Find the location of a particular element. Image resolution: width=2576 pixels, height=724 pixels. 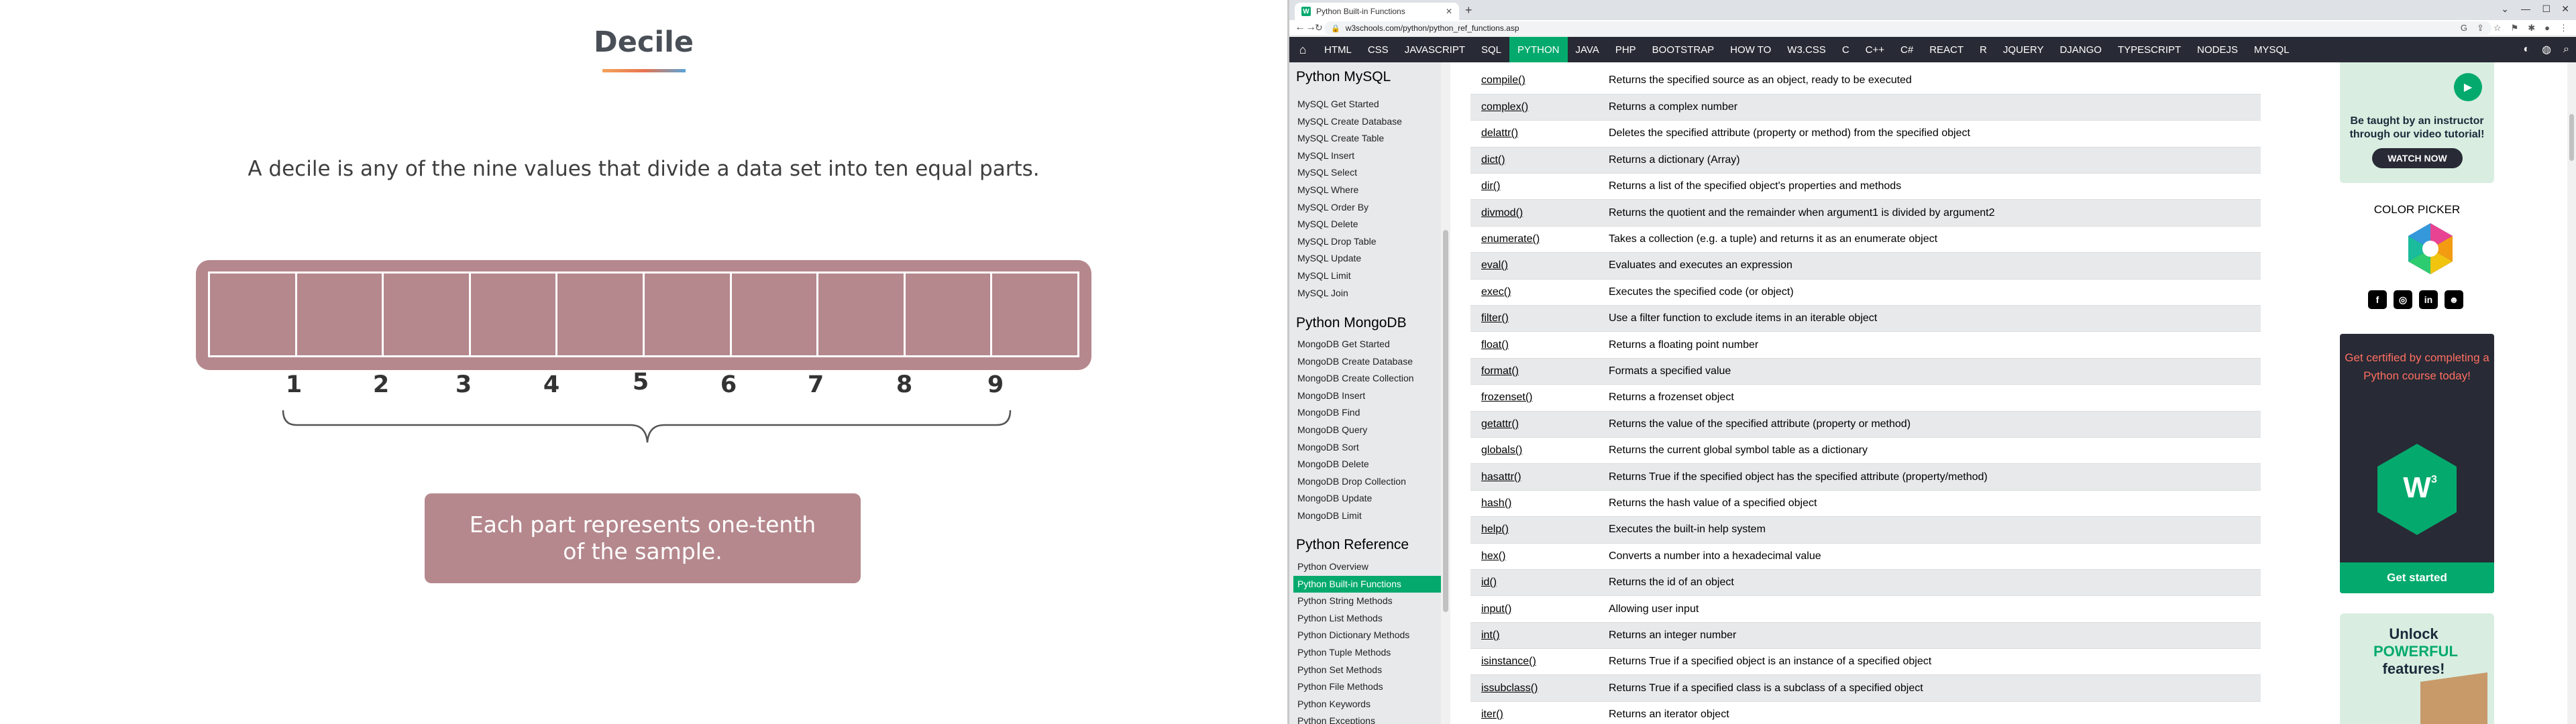

function-link: issubclass() is located at coordinates (1534, 688).